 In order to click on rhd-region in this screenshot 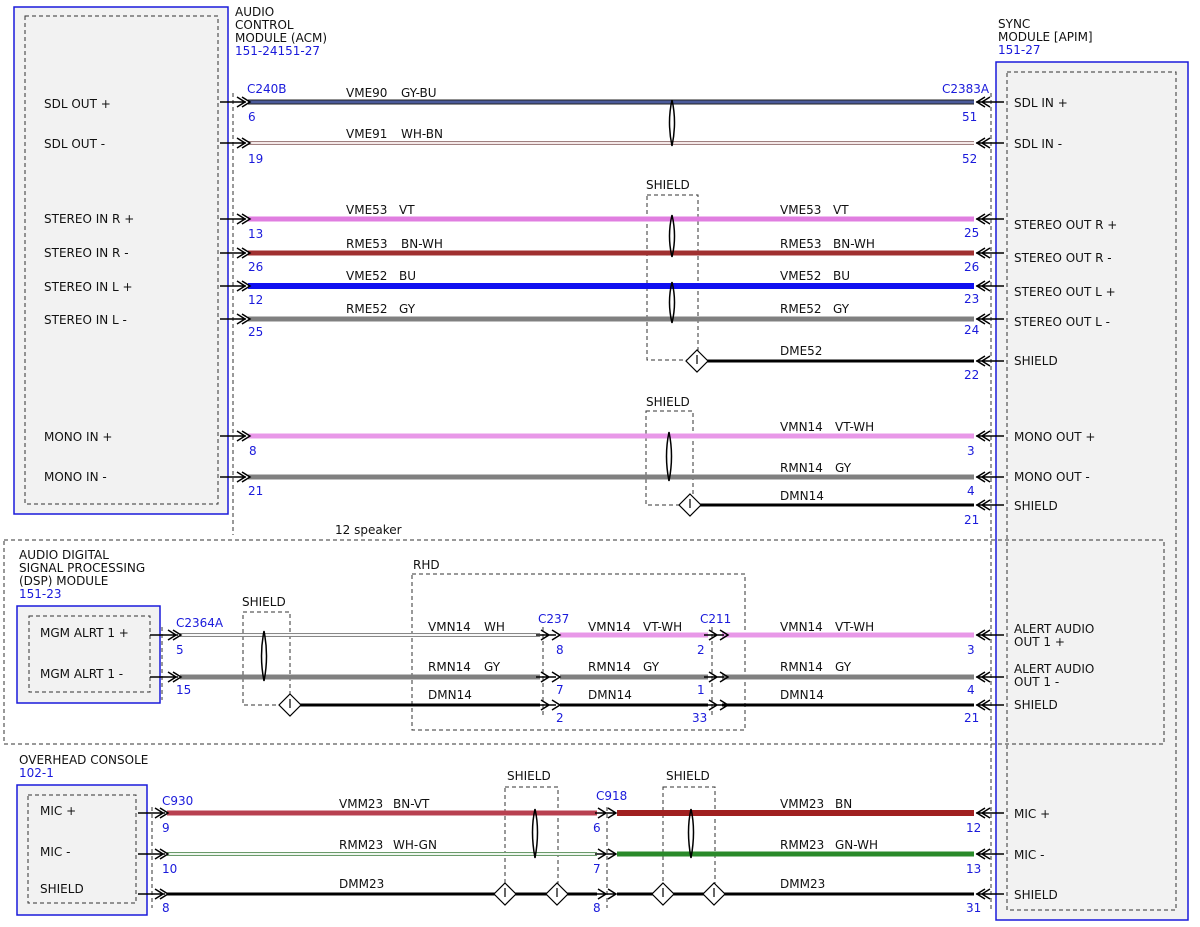, I will do `click(578, 652)`.